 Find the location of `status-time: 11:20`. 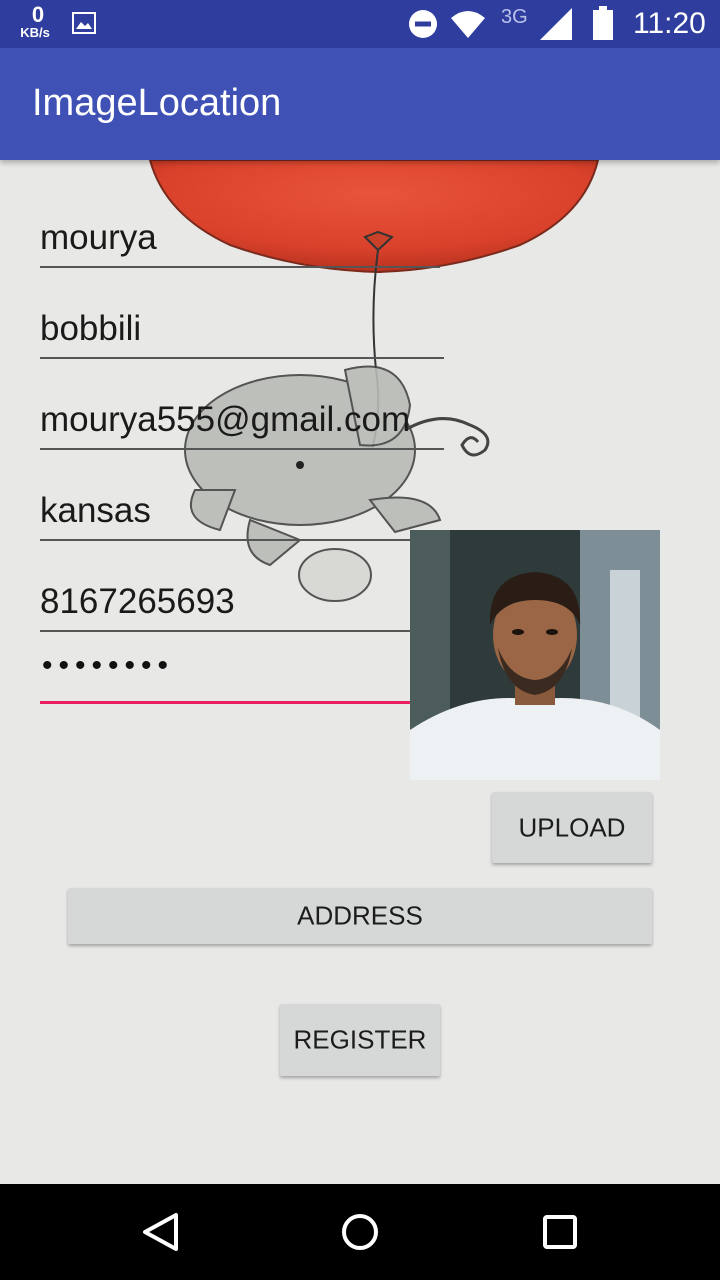

status-time: 11:20 is located at coordinates (669, 23).